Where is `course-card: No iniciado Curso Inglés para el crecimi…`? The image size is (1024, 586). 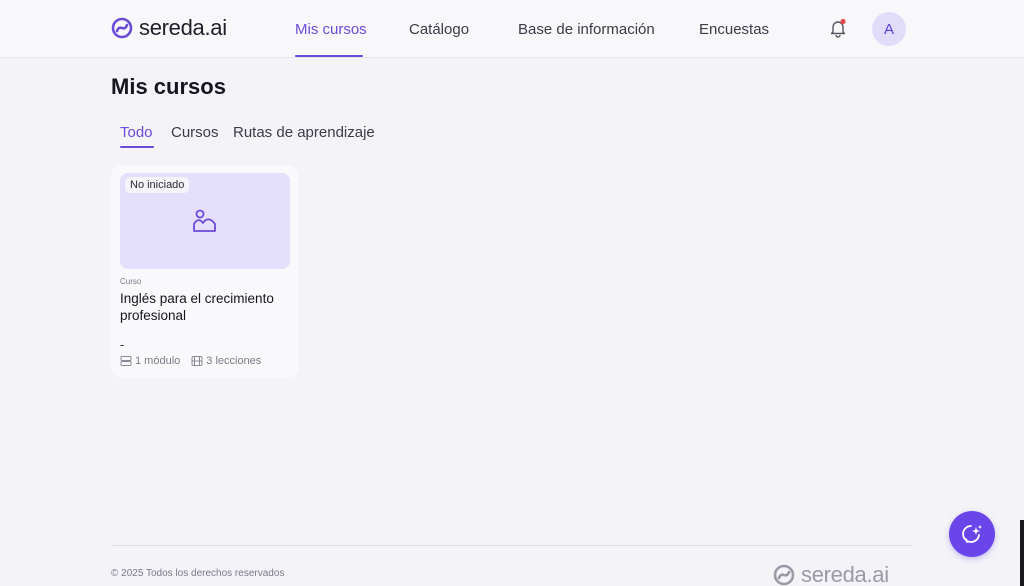
course-card: No iniciado Curso Inglés para el crecimi… is located at coordinates (205, 271).